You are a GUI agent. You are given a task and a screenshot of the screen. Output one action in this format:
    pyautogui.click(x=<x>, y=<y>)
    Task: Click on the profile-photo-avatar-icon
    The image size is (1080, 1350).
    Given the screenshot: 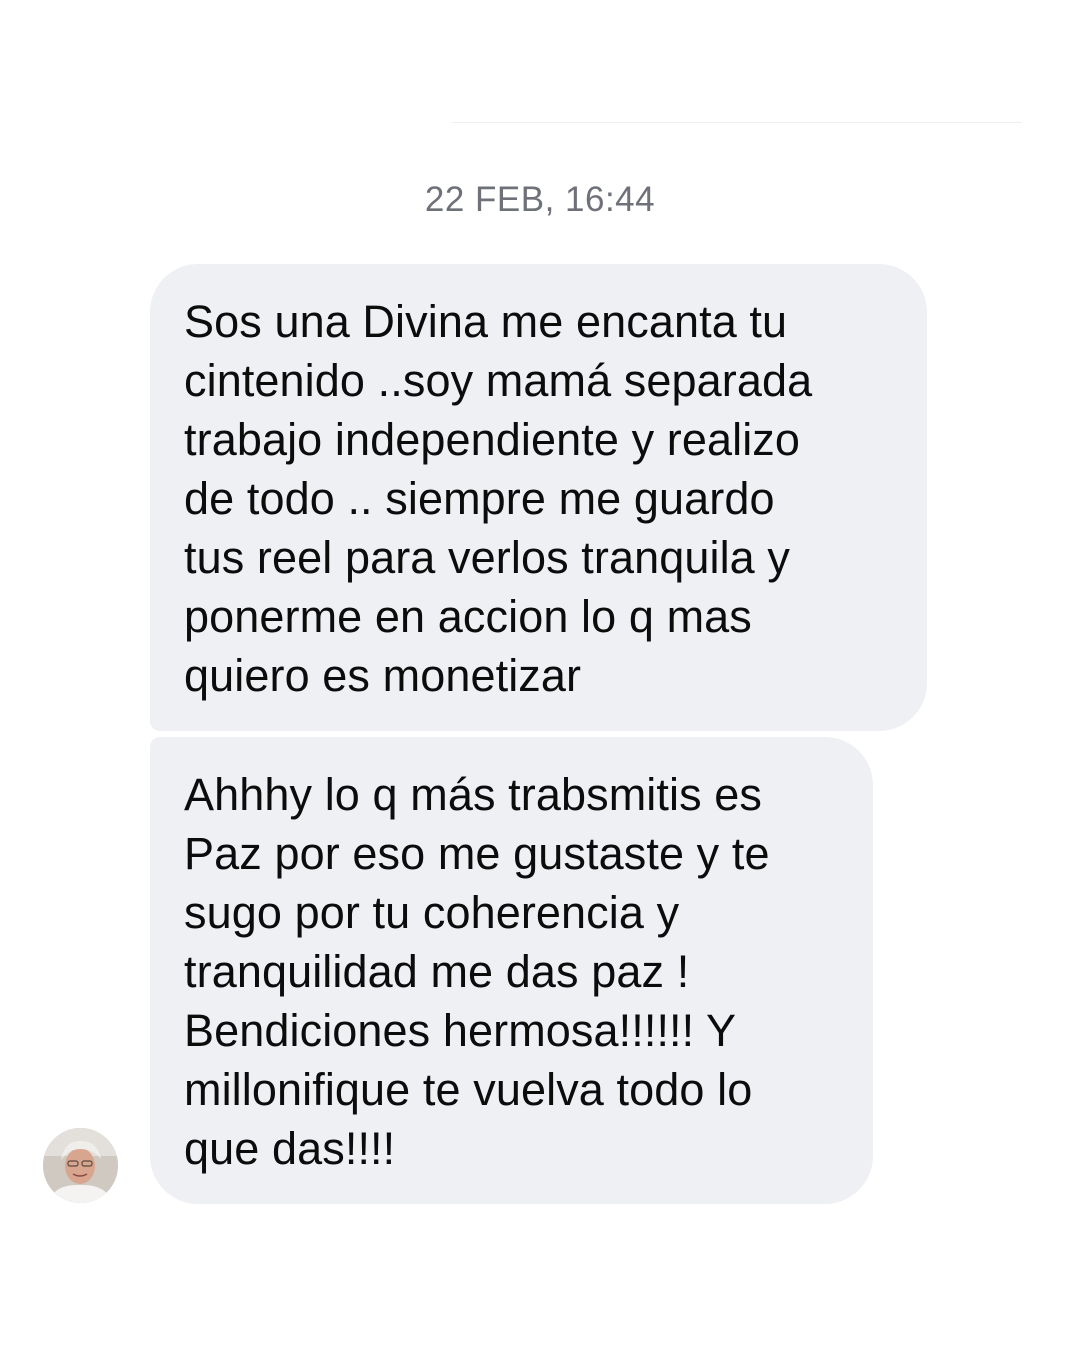 What is the action you would take?
    pyautogui.click(x=80, y=1165)
    